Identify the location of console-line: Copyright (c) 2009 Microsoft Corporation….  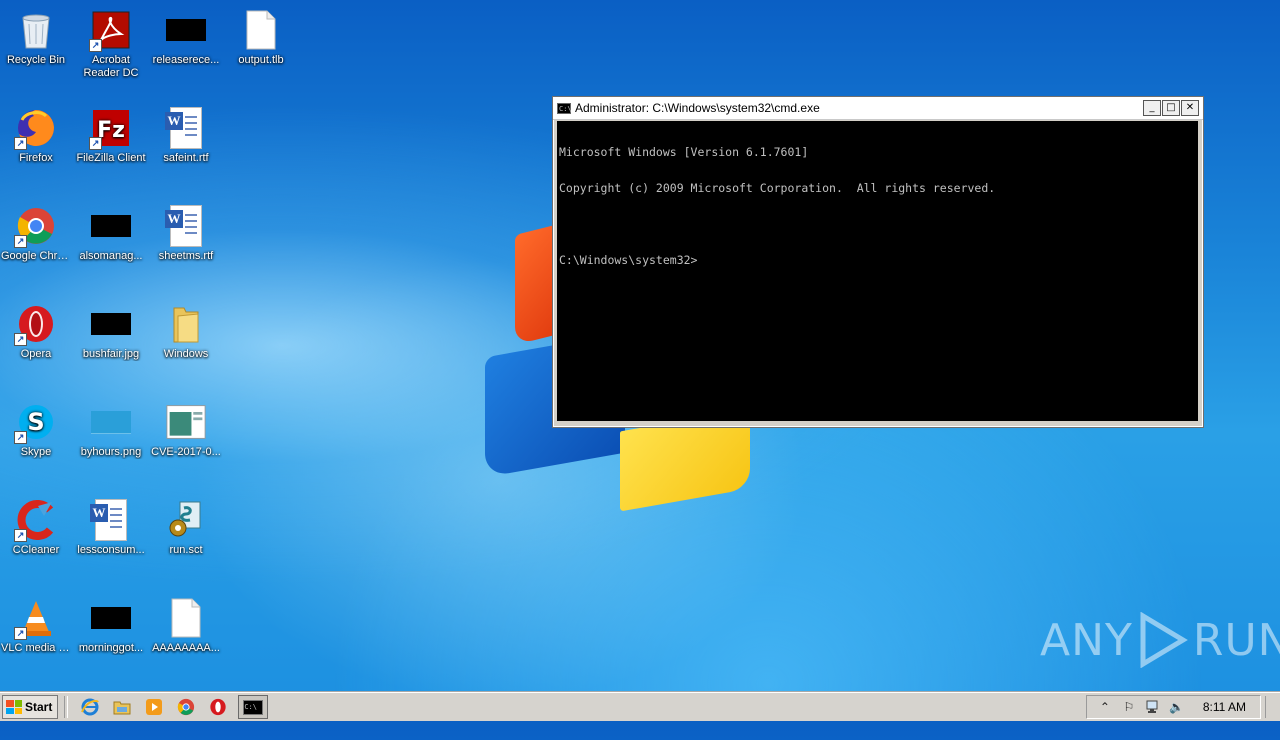
(777, 188).